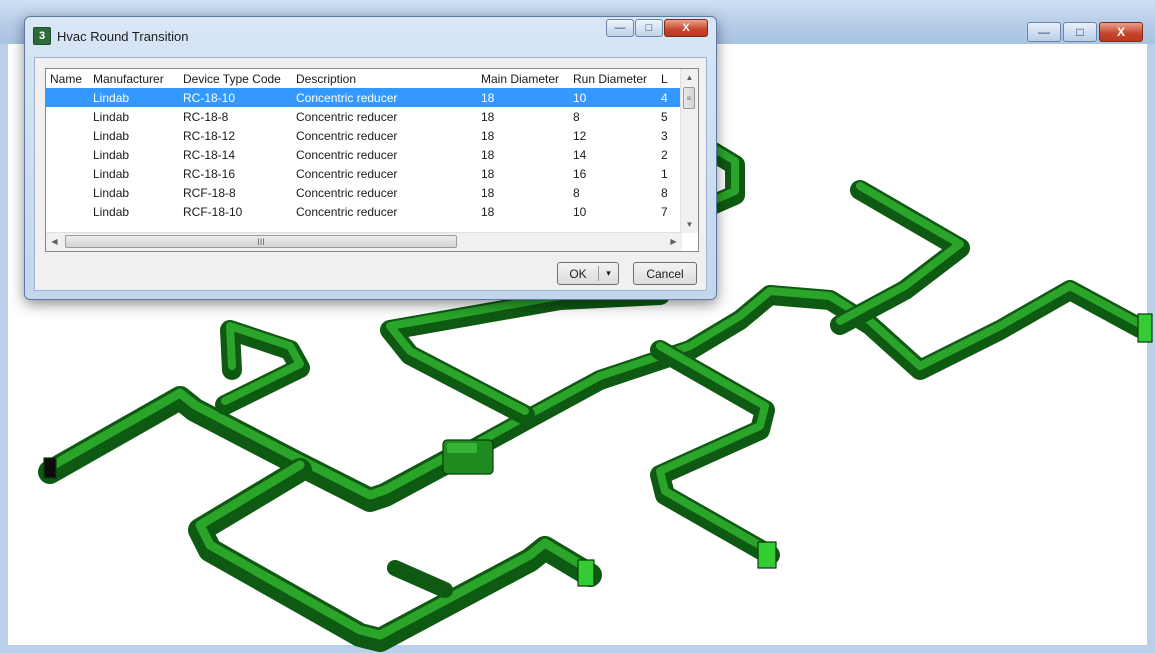 The width and height of the screenshot is (1155, 653). I want to click on vertical-scroll-thumb: ≡, so click(689, 98).